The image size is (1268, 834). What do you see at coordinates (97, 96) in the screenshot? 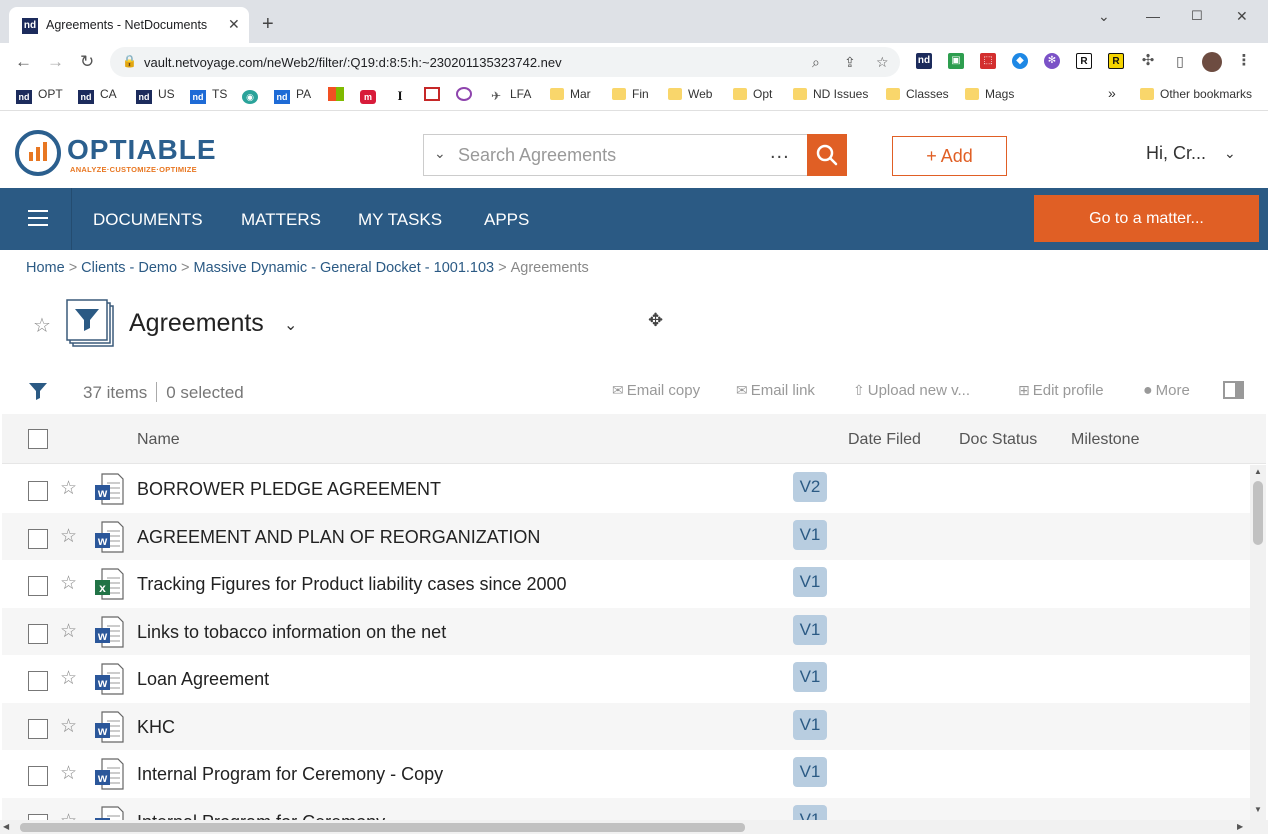
I see `bookmark-ca: nd CA` at bounding box center [97, 96].